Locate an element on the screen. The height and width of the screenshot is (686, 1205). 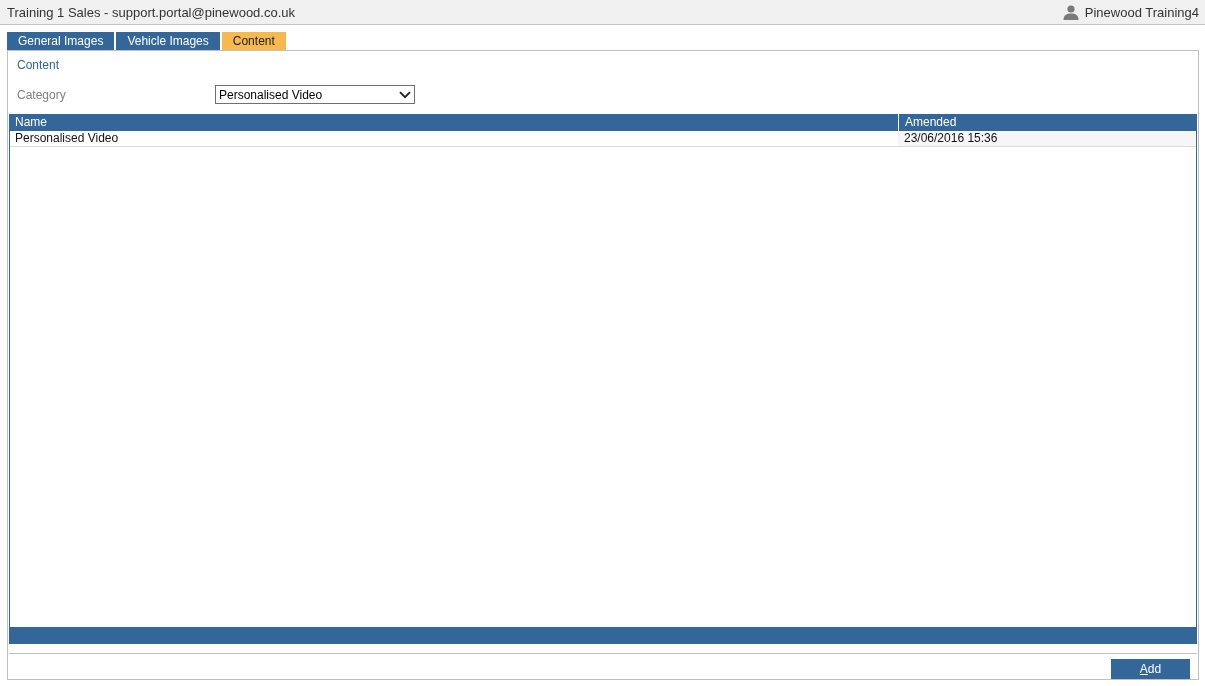
tab: Vehicle Images is located at coordinates (168, 41).